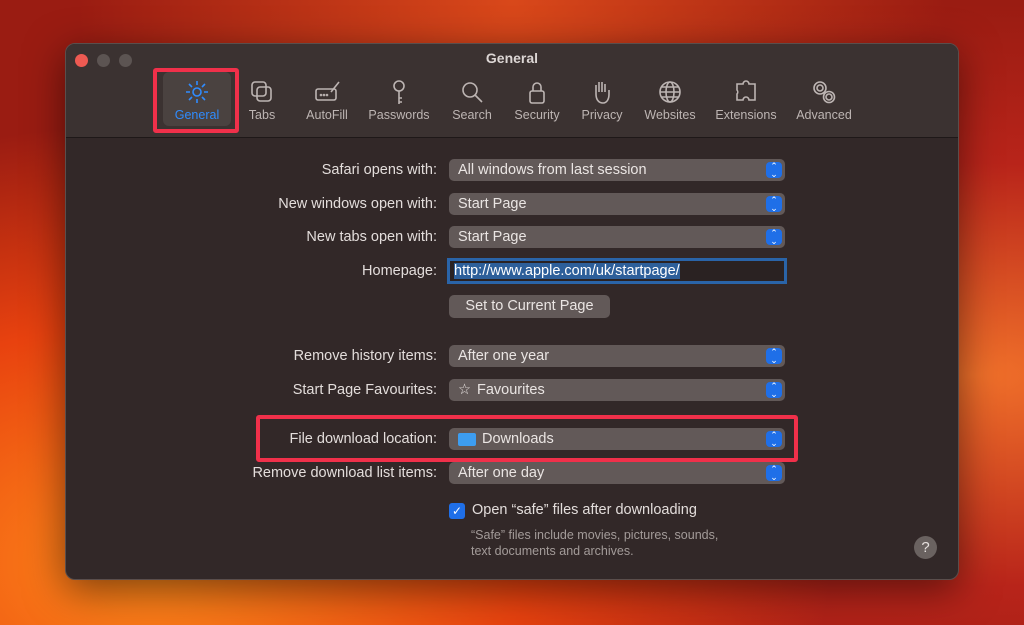 This screenshot has height=625, width=1024. I want to click on lock-icon, so click(537, 93).